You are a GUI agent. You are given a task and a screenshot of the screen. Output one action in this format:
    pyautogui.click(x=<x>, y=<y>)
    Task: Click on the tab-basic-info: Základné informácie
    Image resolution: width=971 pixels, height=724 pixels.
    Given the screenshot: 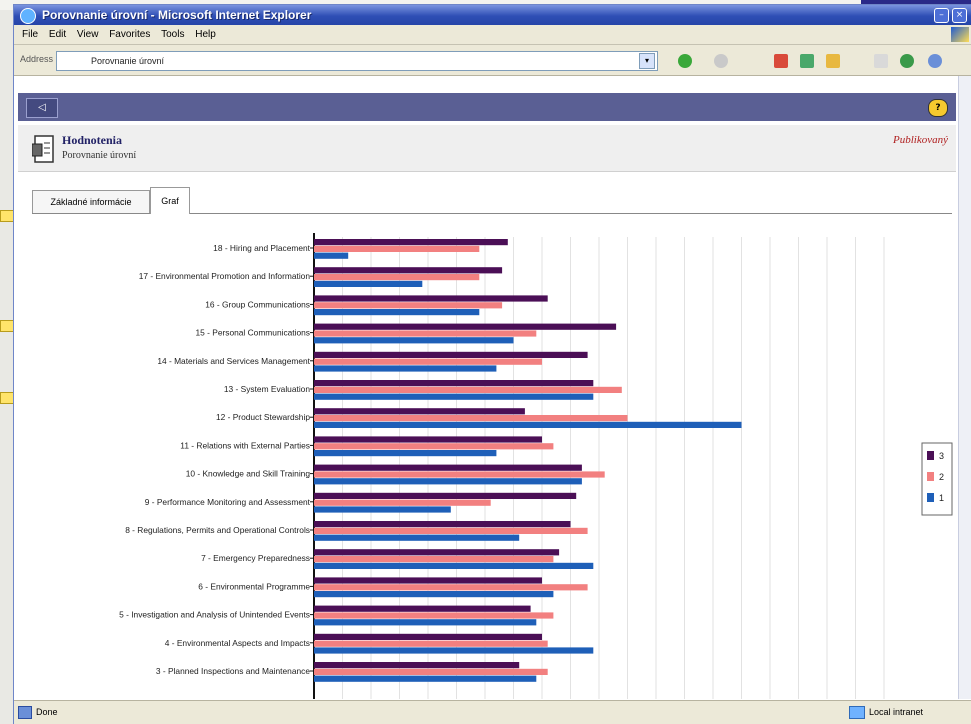 What is the action you would take?
    pyautogui.click(x=91, y=201)
    